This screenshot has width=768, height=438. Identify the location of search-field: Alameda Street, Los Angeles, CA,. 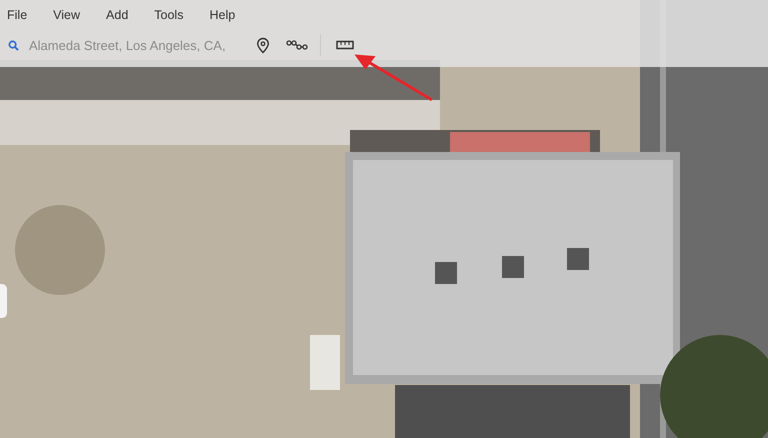
(122, 45).